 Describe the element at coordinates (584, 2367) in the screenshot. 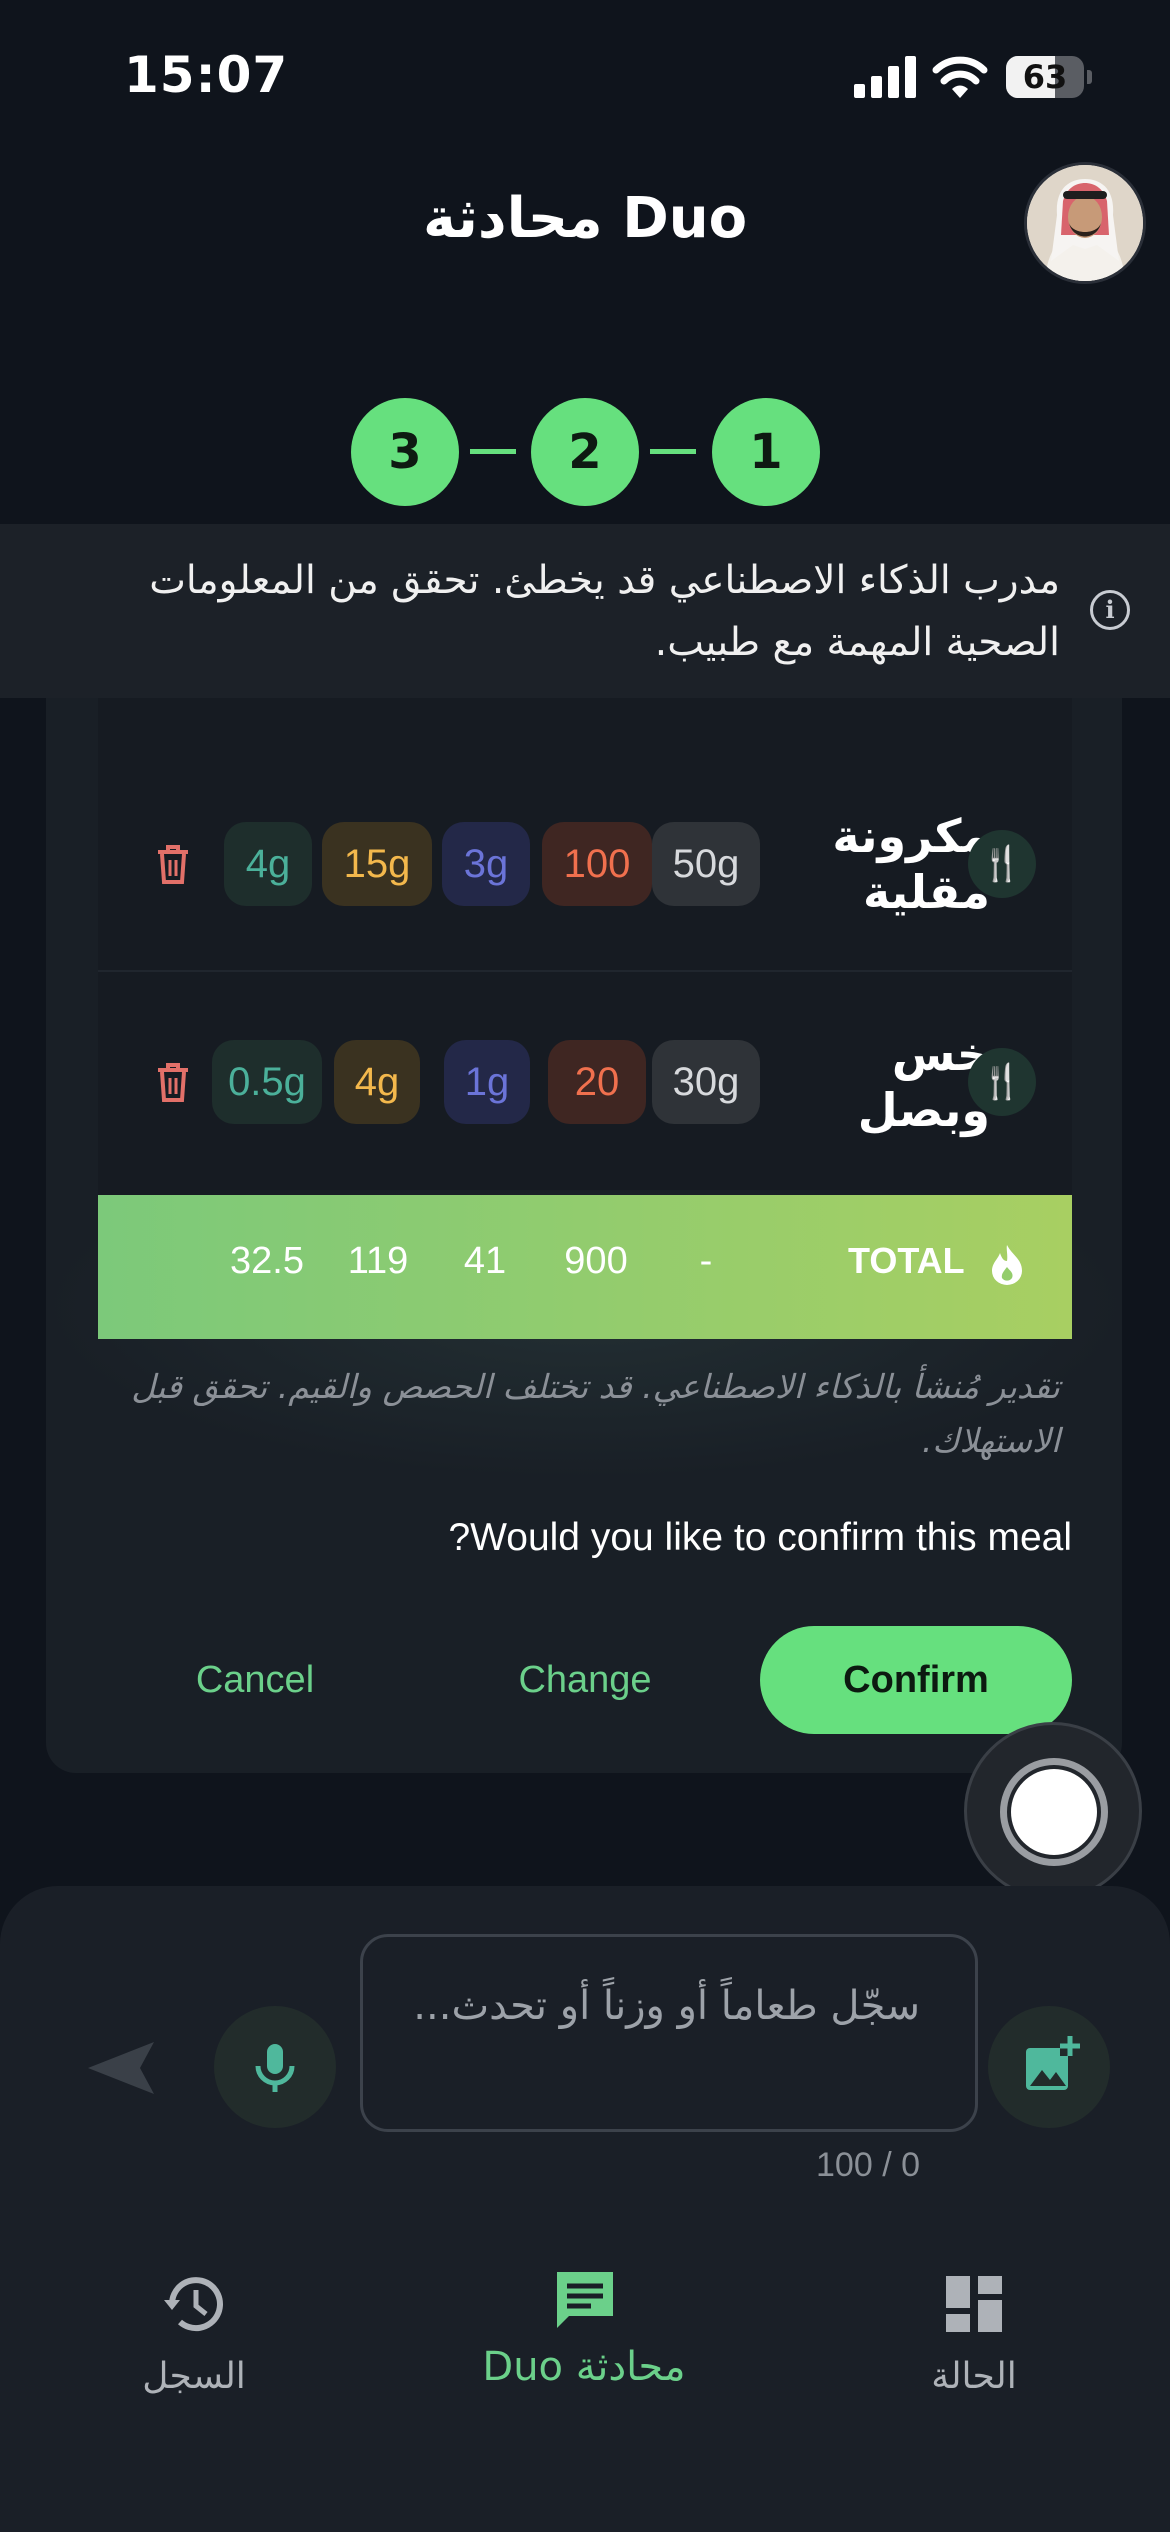

I see `nav-chat-label: محادثة Duo` at that location.